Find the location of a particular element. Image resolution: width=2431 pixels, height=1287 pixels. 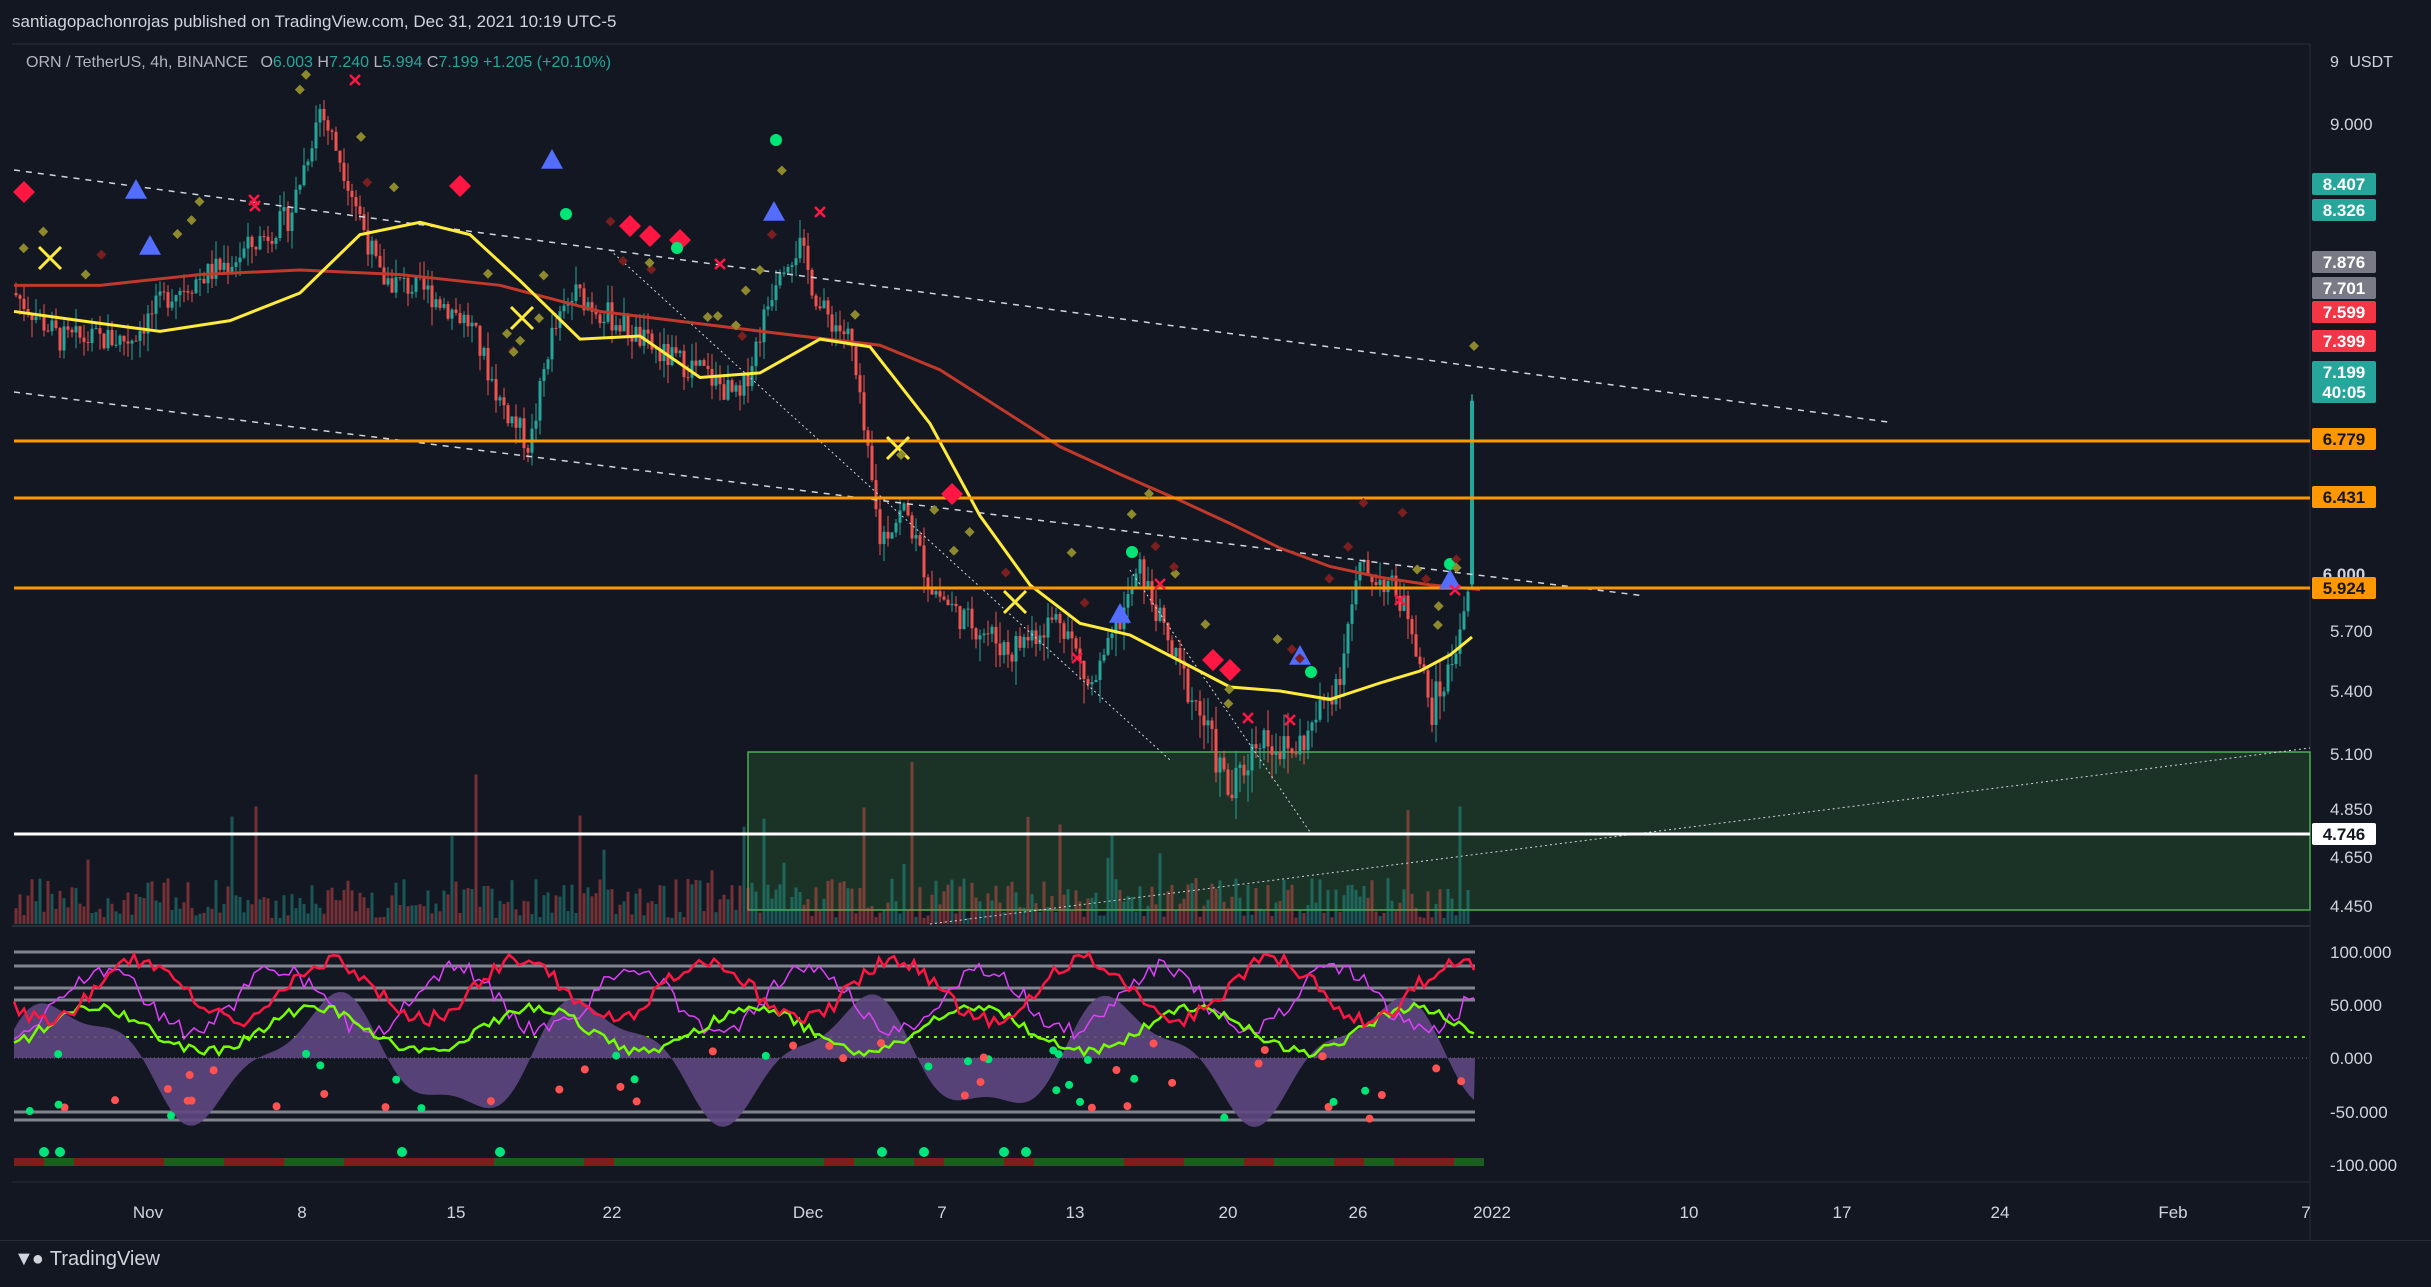

price-label: 4.746 is located at coordinates (2344, 834).